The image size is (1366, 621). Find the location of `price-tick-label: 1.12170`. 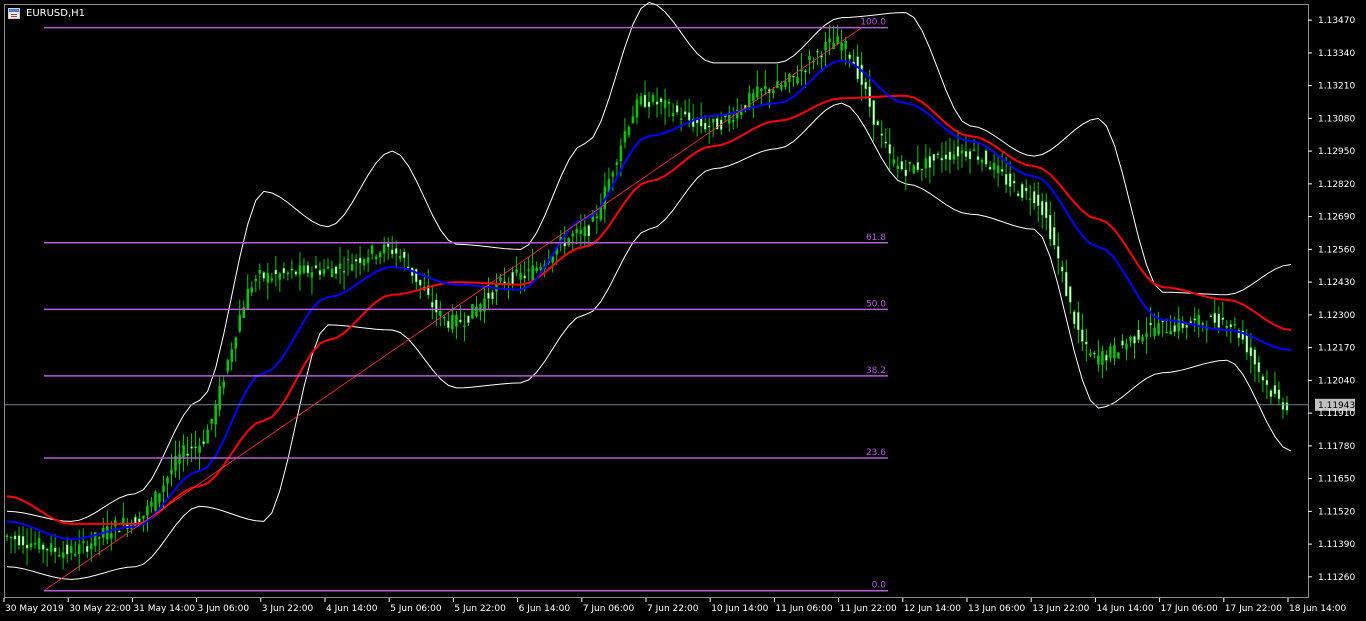

price-tick-label: 1.12170 is located at coordinates (1336, 349).